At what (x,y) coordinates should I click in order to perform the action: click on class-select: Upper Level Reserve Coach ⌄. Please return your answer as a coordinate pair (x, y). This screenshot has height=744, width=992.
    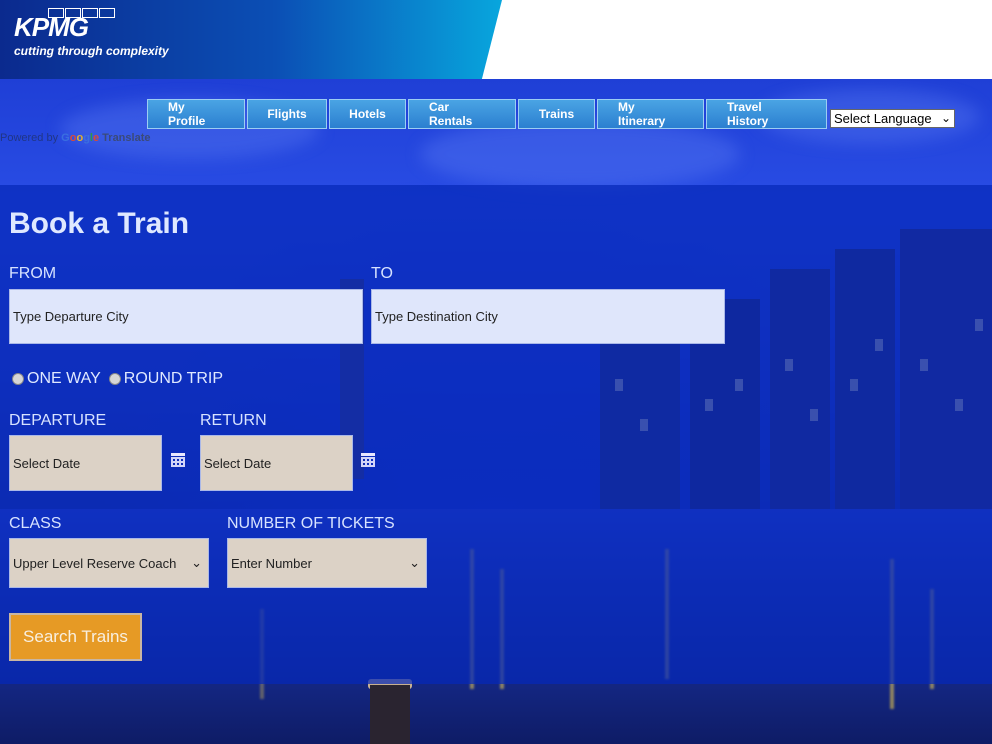
    Looking at the image, I should click on (109, 563).